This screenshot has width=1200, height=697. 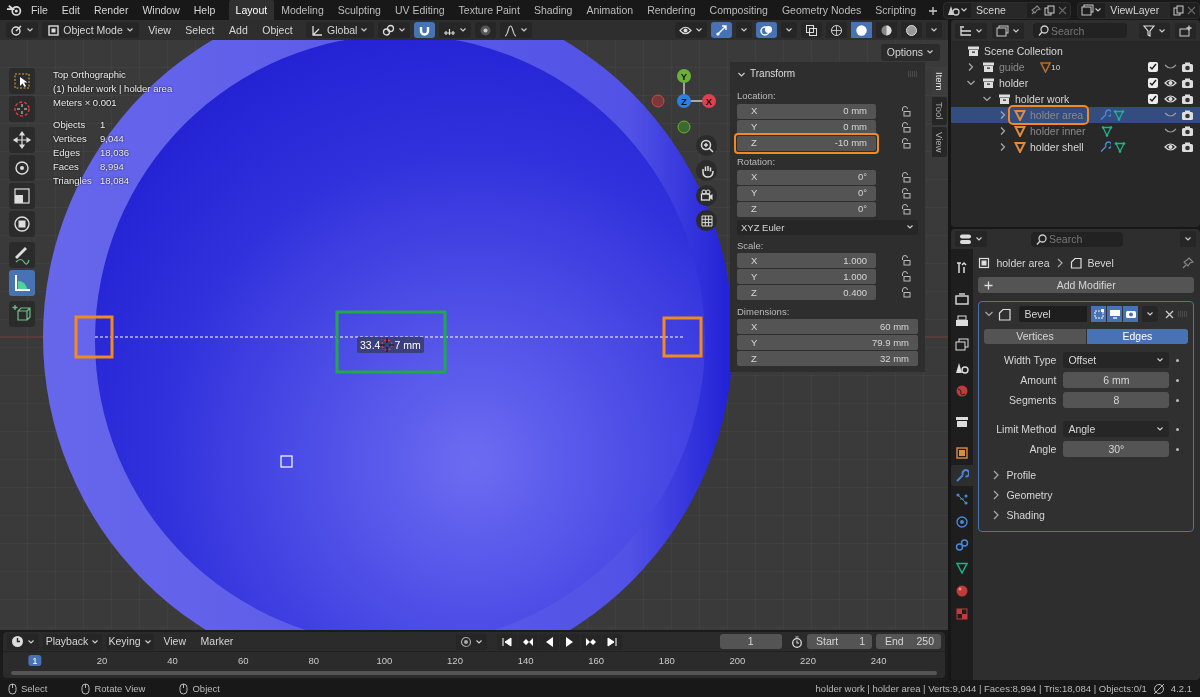 I want to click on frame-number: 80, so click(x=314, y=661).